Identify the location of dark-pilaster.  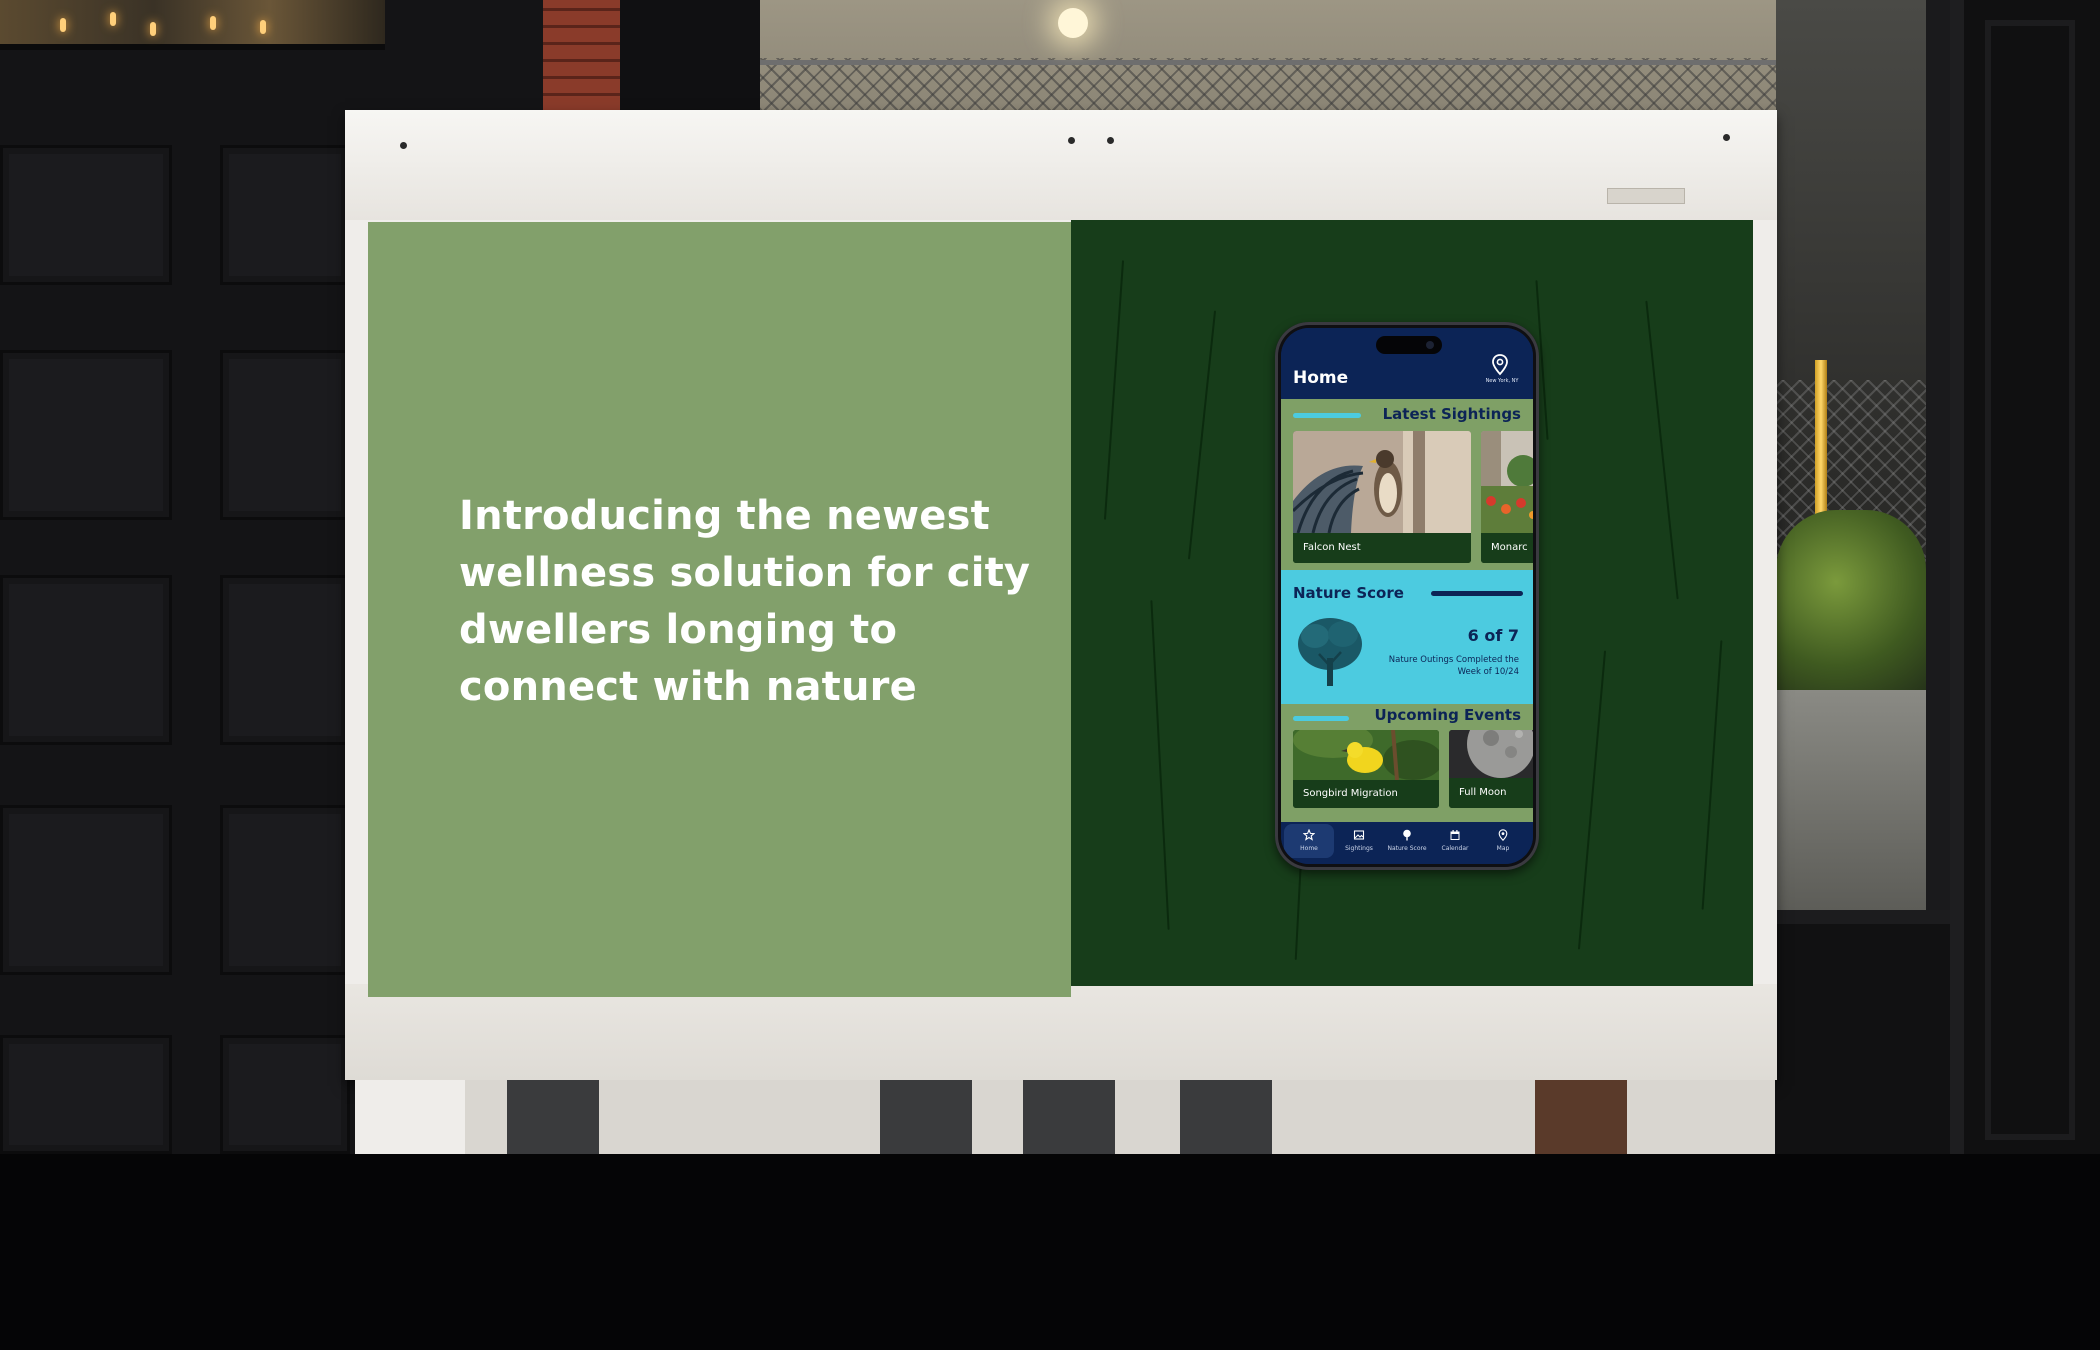
(690, 55).